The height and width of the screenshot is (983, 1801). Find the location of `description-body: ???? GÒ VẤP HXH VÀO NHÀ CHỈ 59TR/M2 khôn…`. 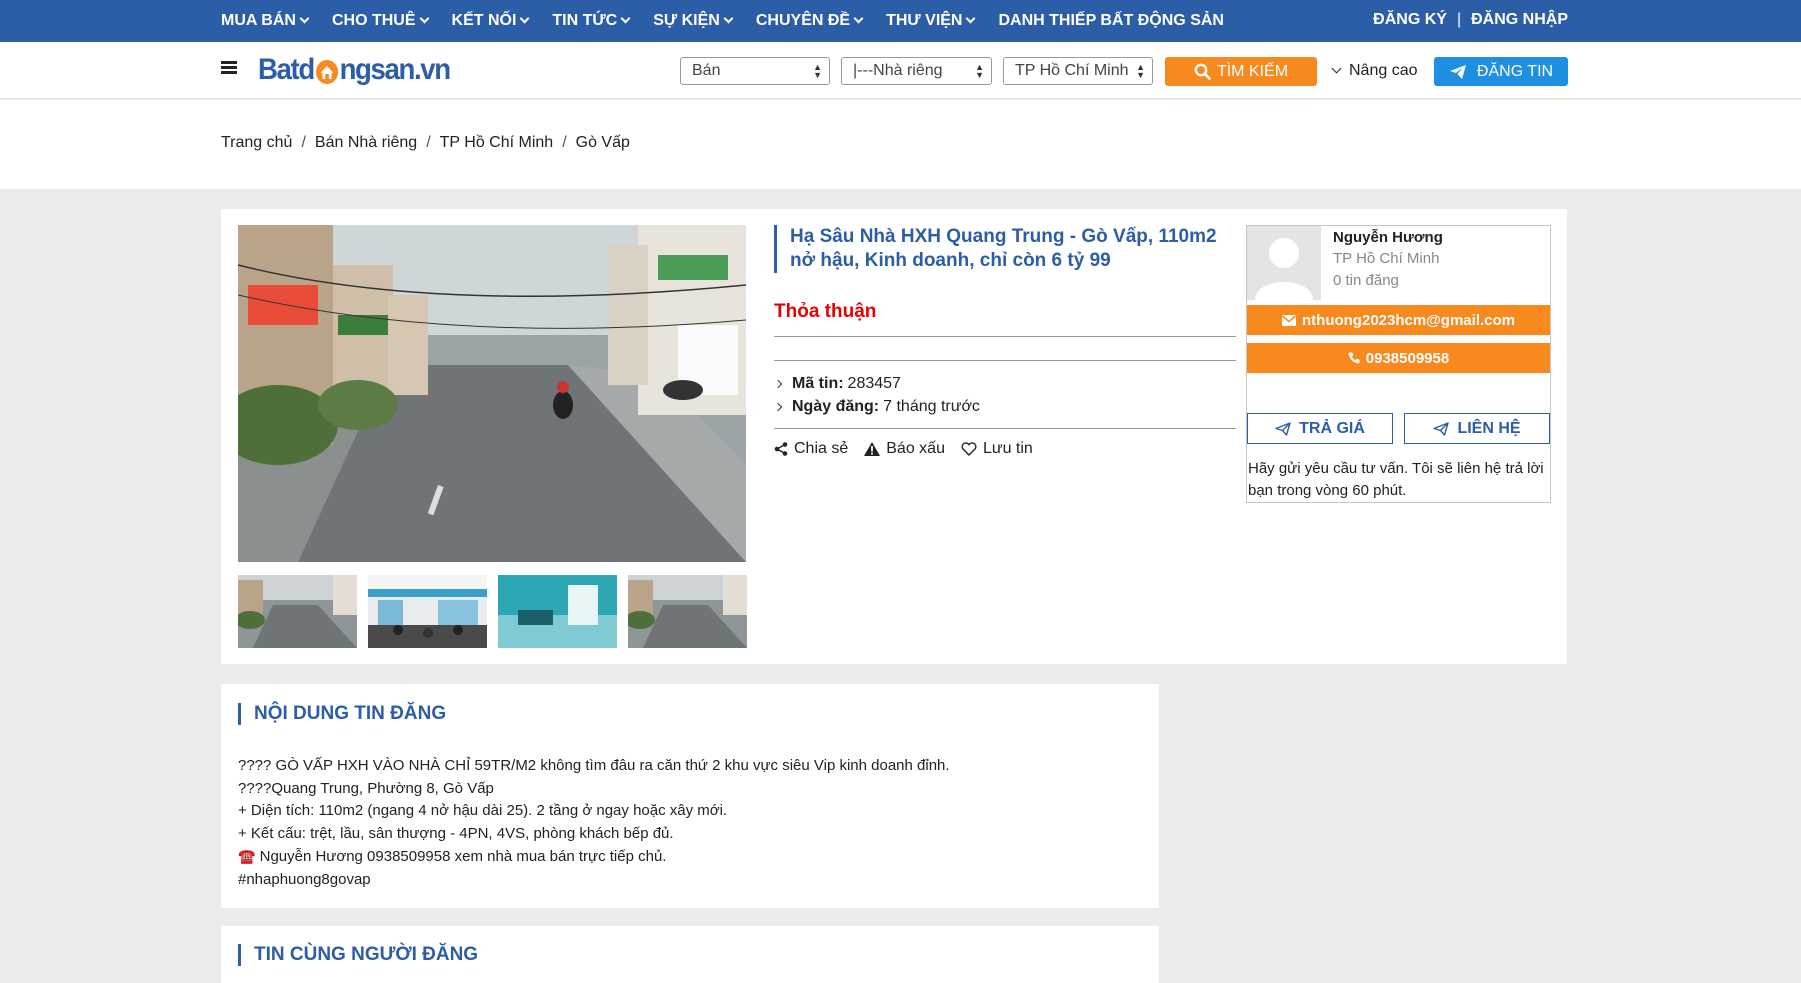

description-body: ???? GÒ VẤP HXH VÀO NHÀ CHỈ 59TR/M2 khôn… is located at coordinates (594, 823).